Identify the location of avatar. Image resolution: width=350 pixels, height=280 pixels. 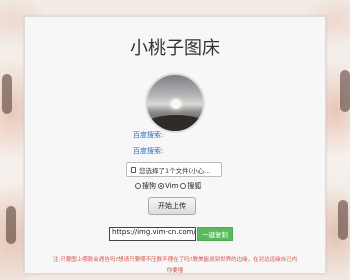
(175, 103).